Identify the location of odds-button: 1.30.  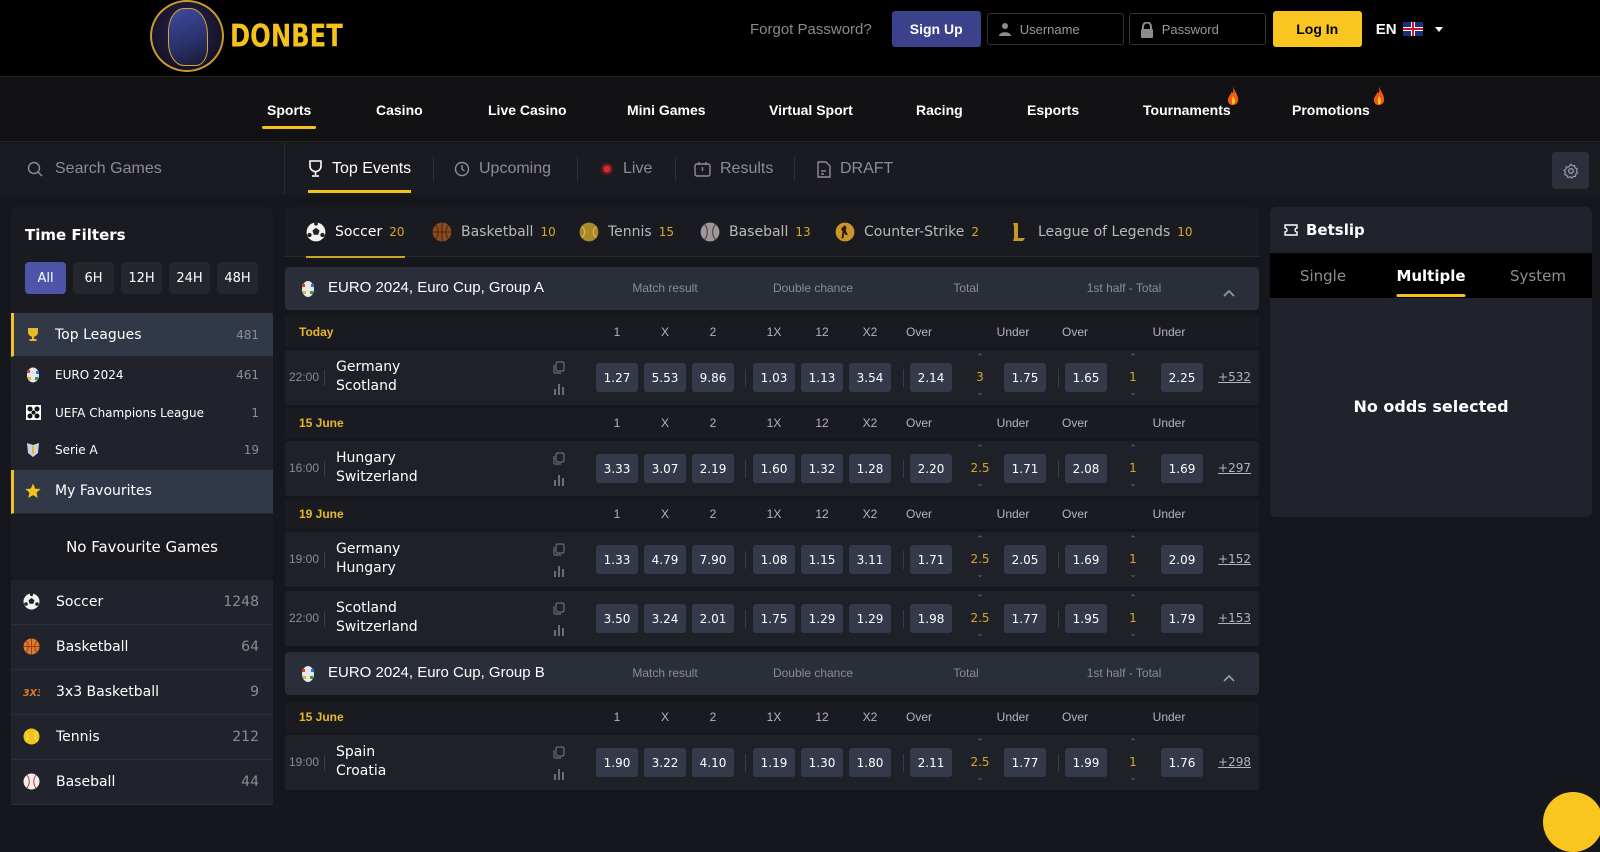
(822, 762).